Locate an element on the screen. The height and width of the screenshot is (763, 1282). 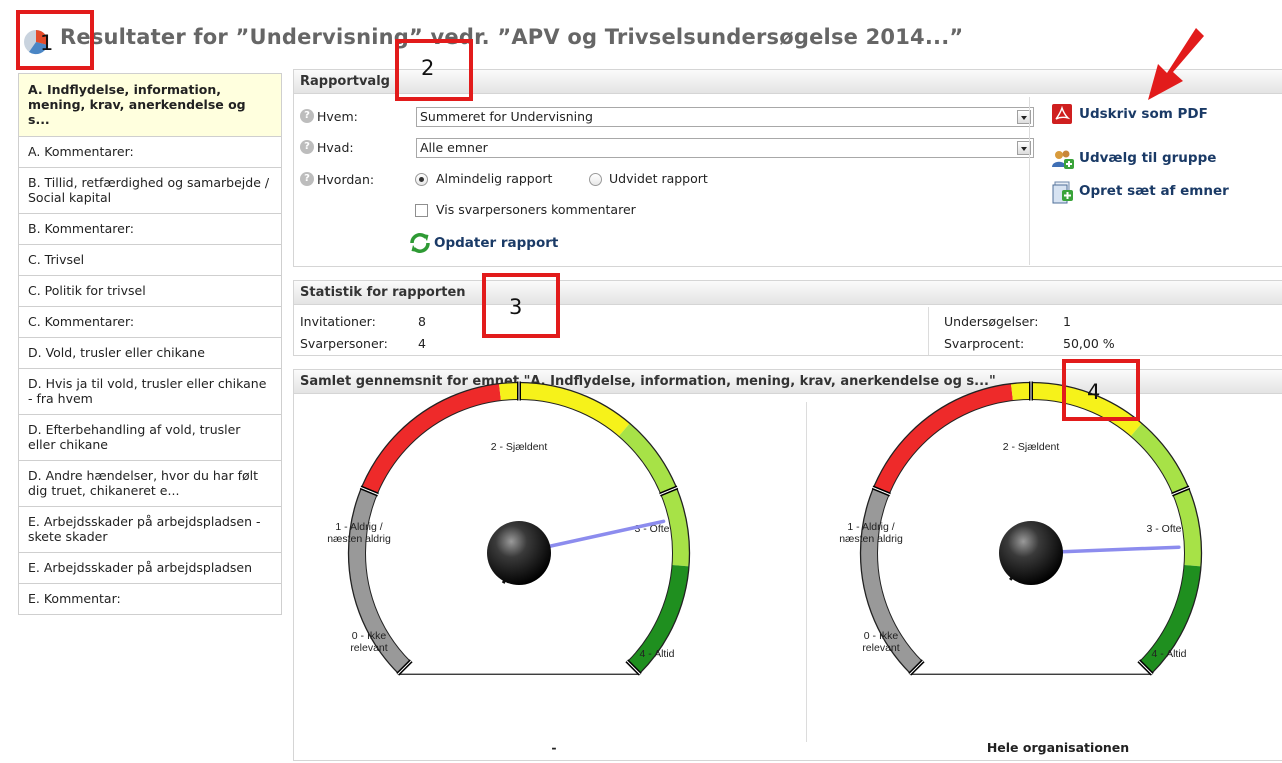
gauge-caption-left: - is located at coordinates (554, 747).